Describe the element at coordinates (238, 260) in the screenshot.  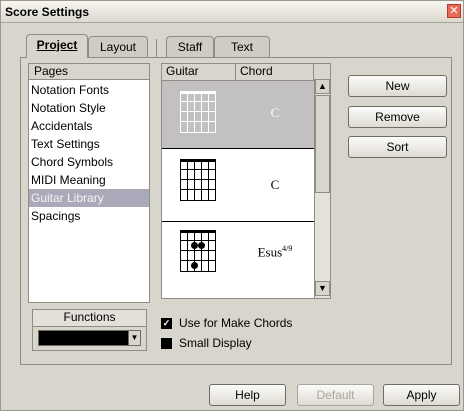
I see `table-row: Esus4/9` at that location.